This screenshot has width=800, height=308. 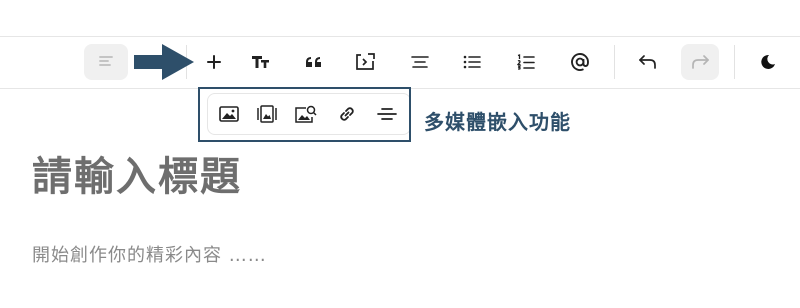 I want to click on plus-icon, so click(x=214, y=62).